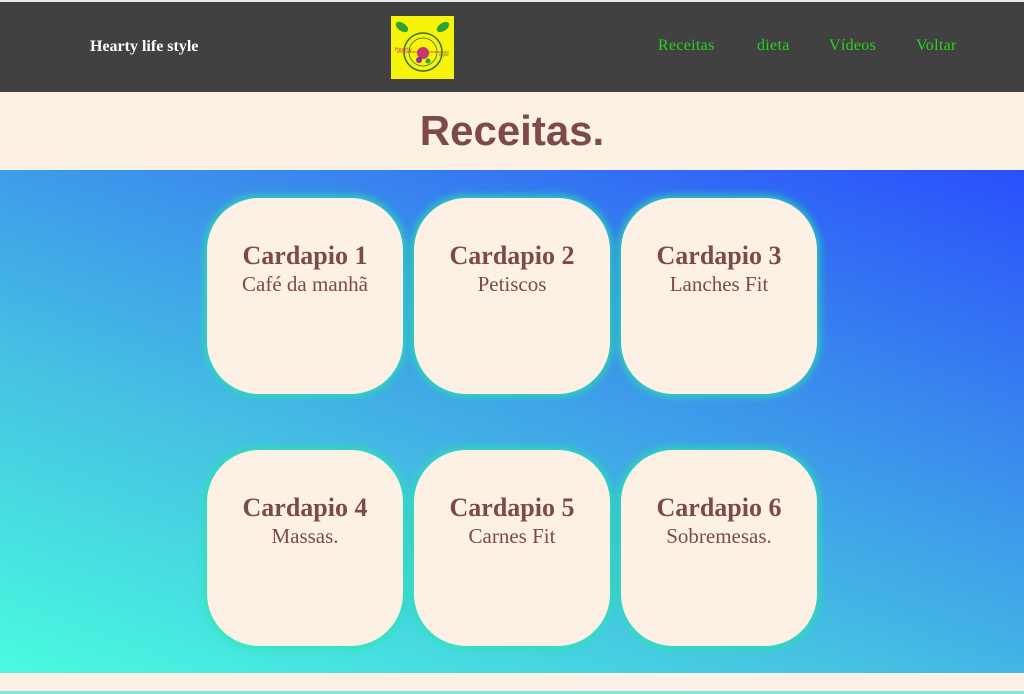 This screenshot has height=694, width=1024. Describe the element at coordinates (719, 507) in the screenshot. I see `card-title: Cardapio 6` at that location.